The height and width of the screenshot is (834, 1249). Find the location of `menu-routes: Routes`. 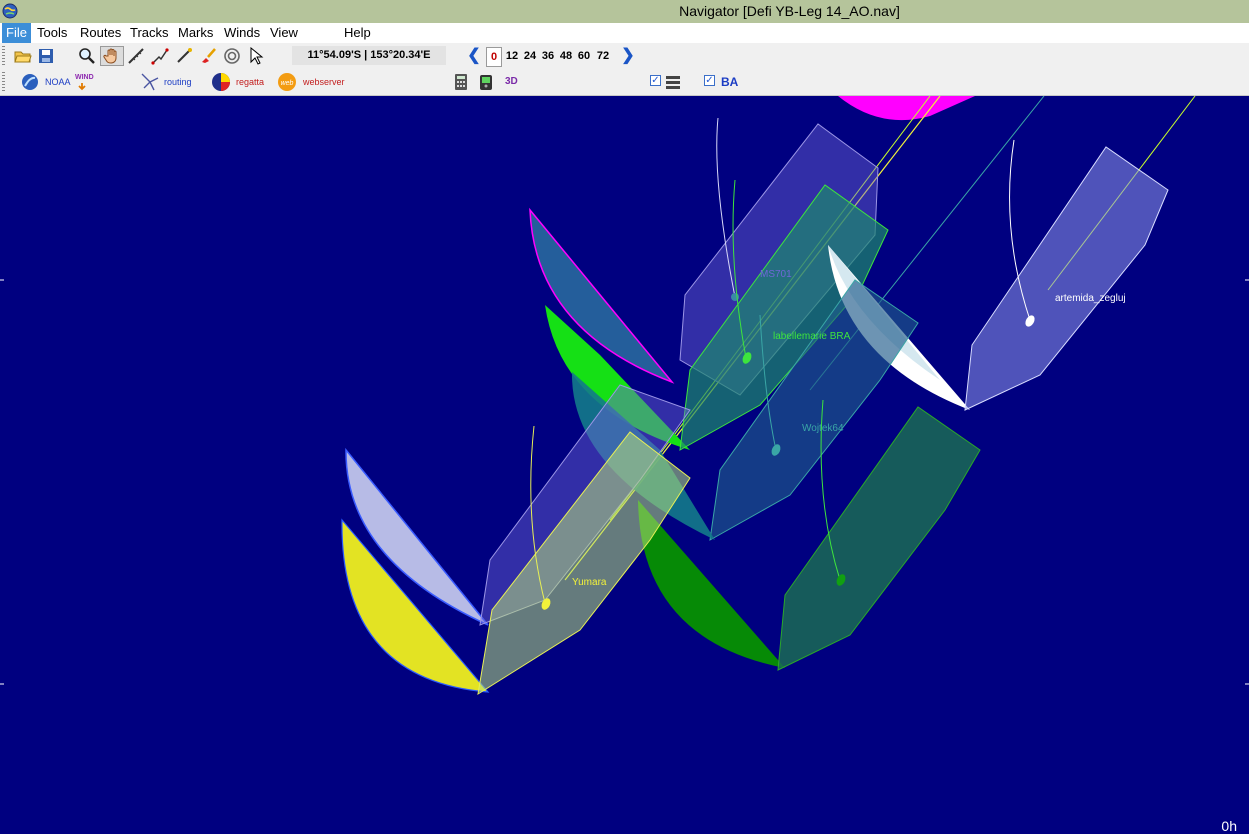

menu-routes: Routes is located at coordinates (100, 33).